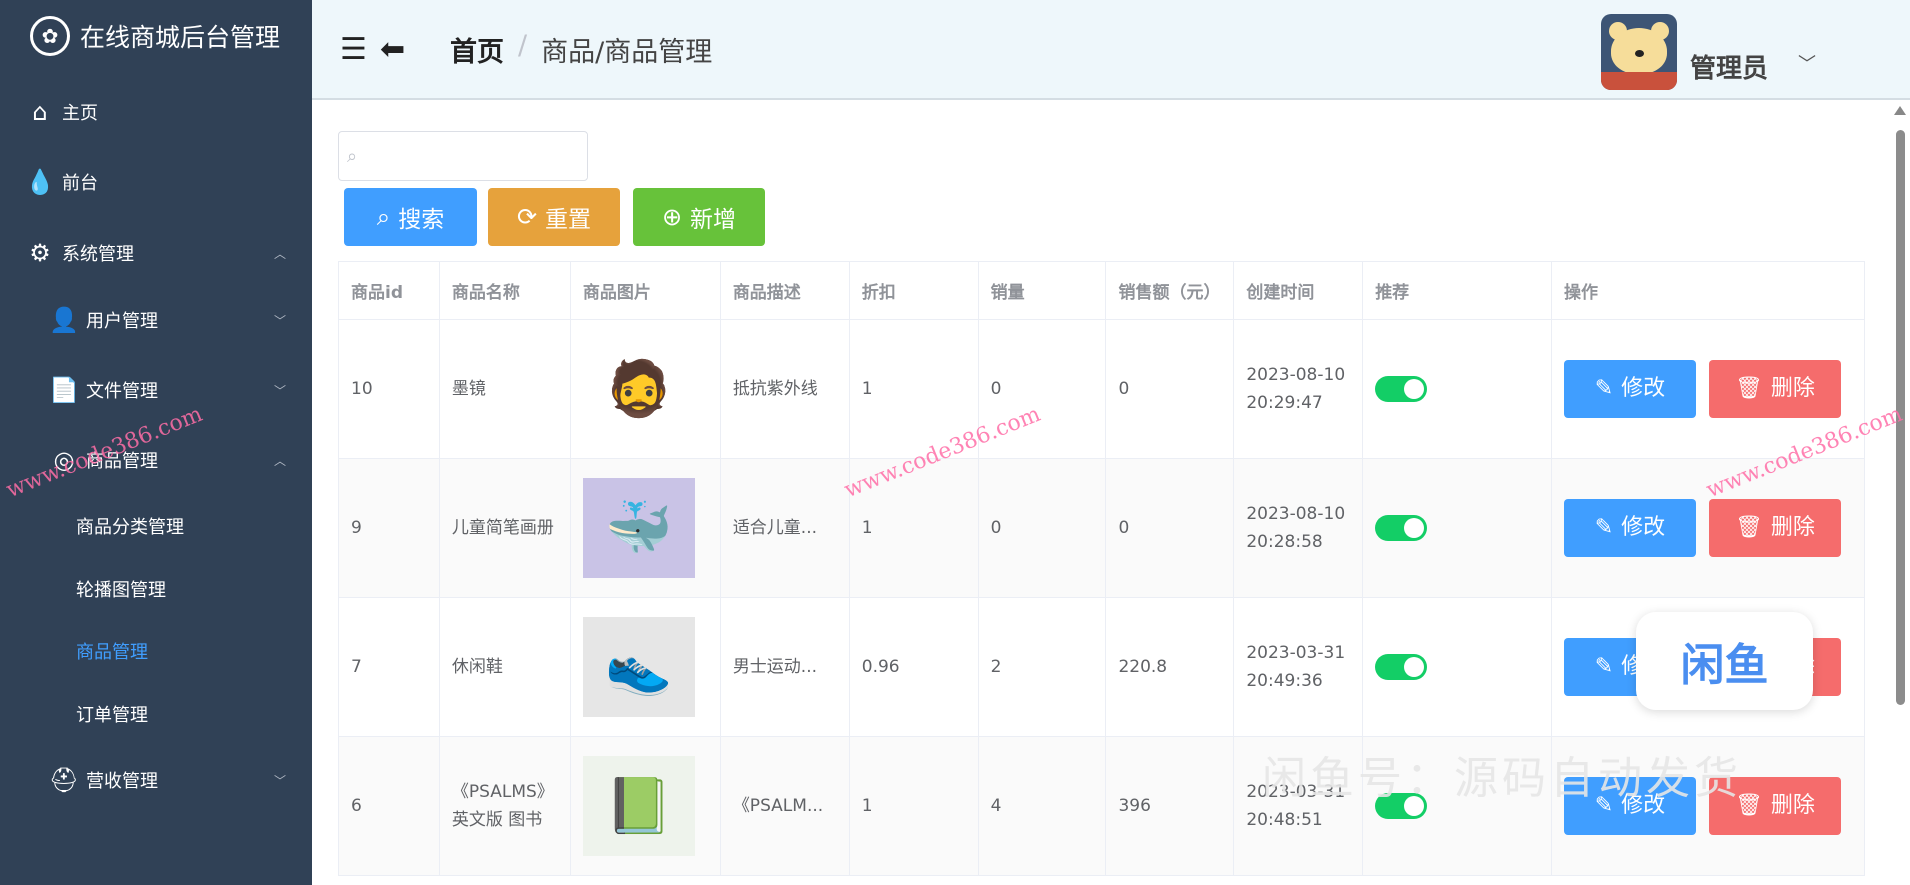 This screenshot has height=885, width=1910. Describe the element at coordinates (156, 651) in the screenshot. I see `sidebar-item-products: 商品管理` at that location.